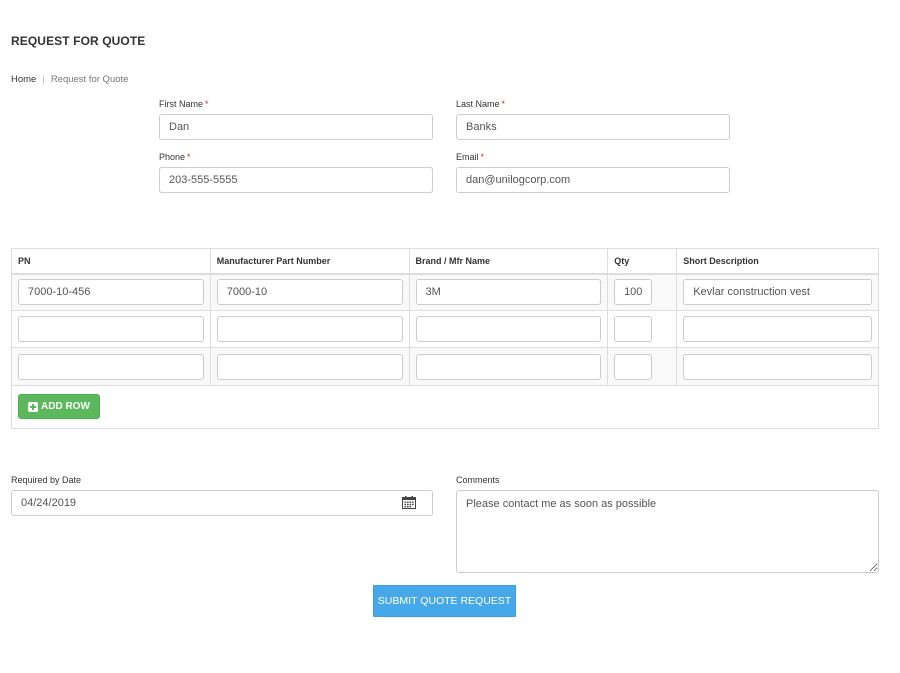 The image size is (900, 673). I want to click on phone-label: Phone *, so click(175, 157).